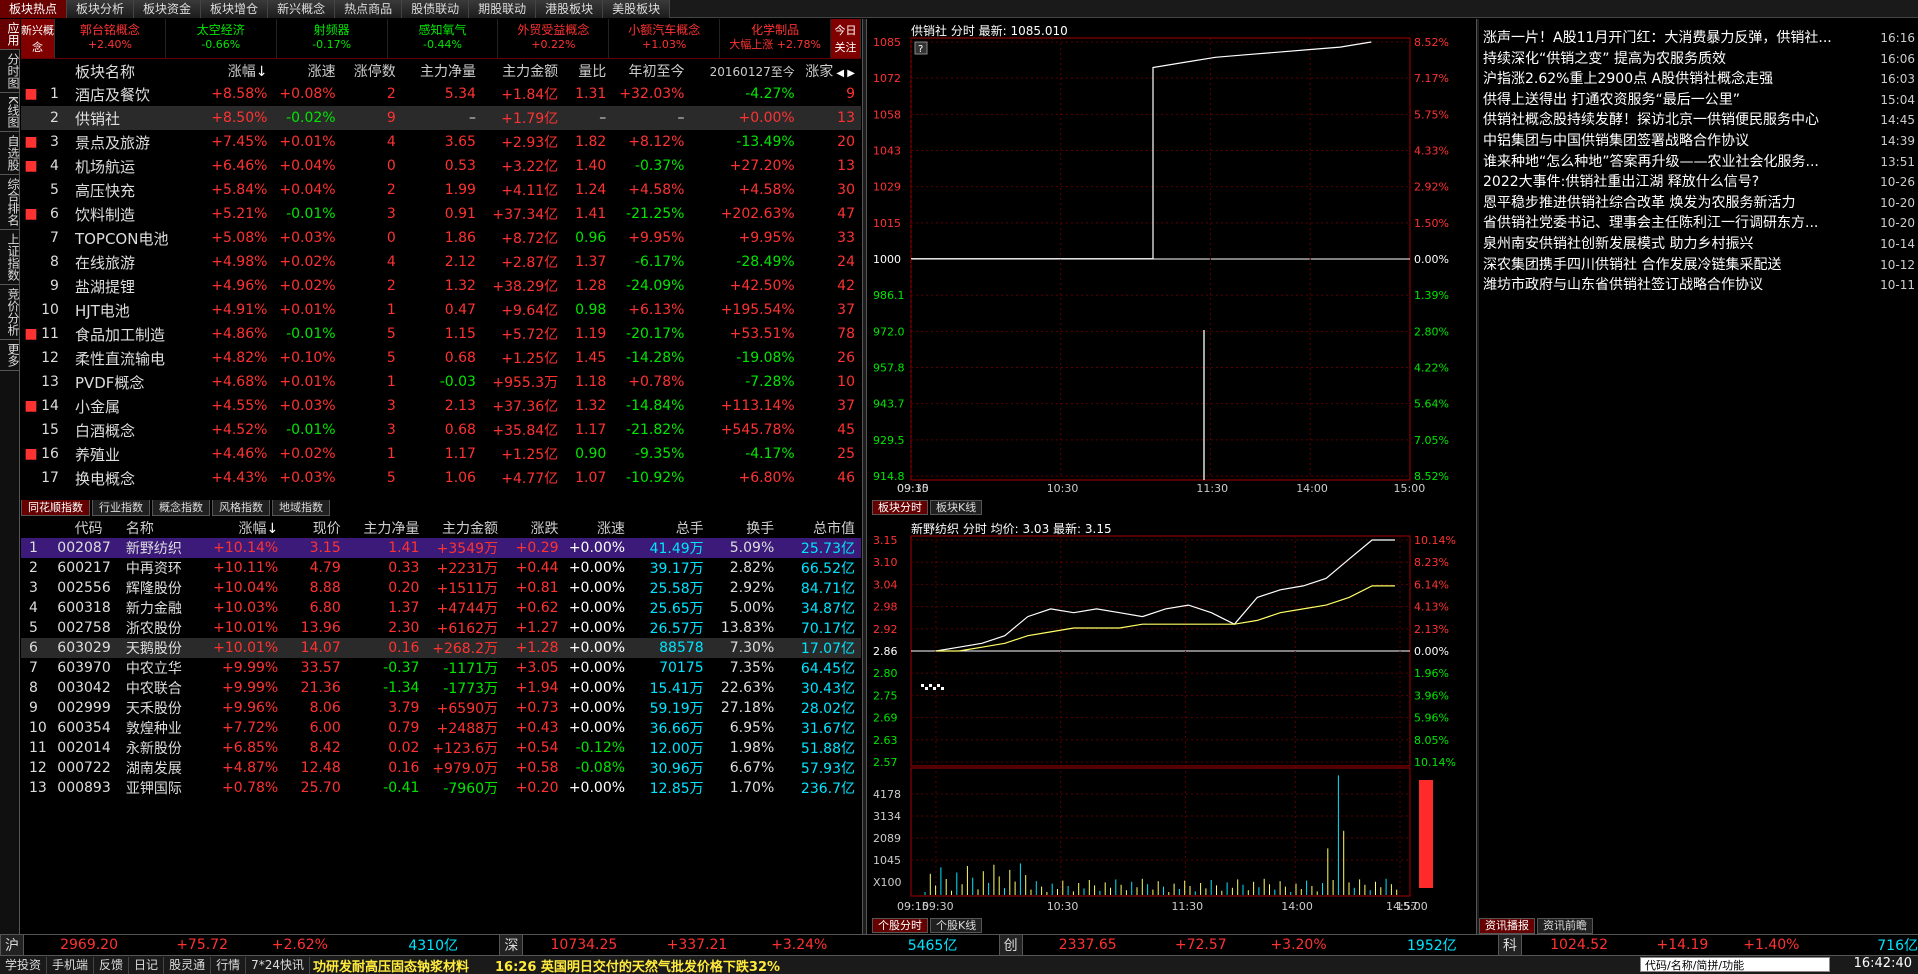 The width and height of the screenshot is (1918, 974). I want to click on index-tab-2: 概念指数, so click(181, 508).